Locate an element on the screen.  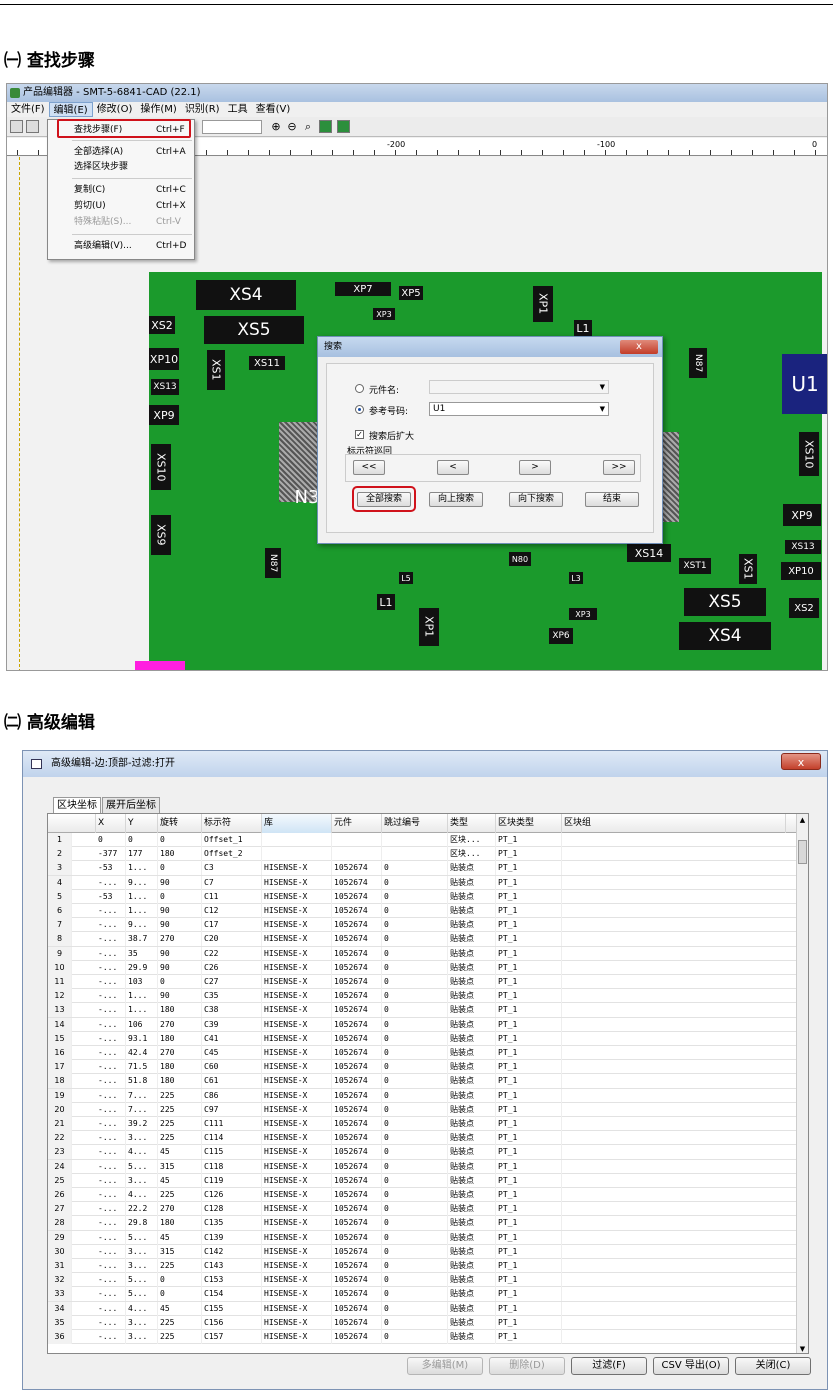
column-header: 区块组 is located at coordinates (674, 823).